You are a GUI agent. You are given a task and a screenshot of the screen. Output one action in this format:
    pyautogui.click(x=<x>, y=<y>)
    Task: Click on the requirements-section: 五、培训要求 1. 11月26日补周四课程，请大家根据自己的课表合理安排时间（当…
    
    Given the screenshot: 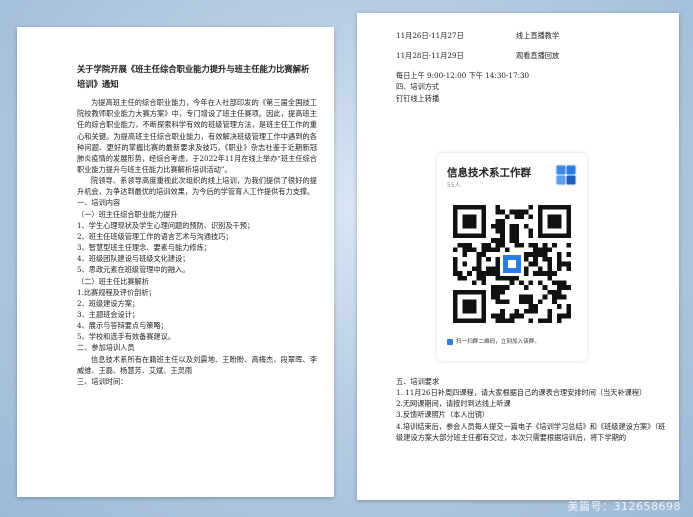 What is the action you would take?
    pyautogui.click(x=533, y=409)
    